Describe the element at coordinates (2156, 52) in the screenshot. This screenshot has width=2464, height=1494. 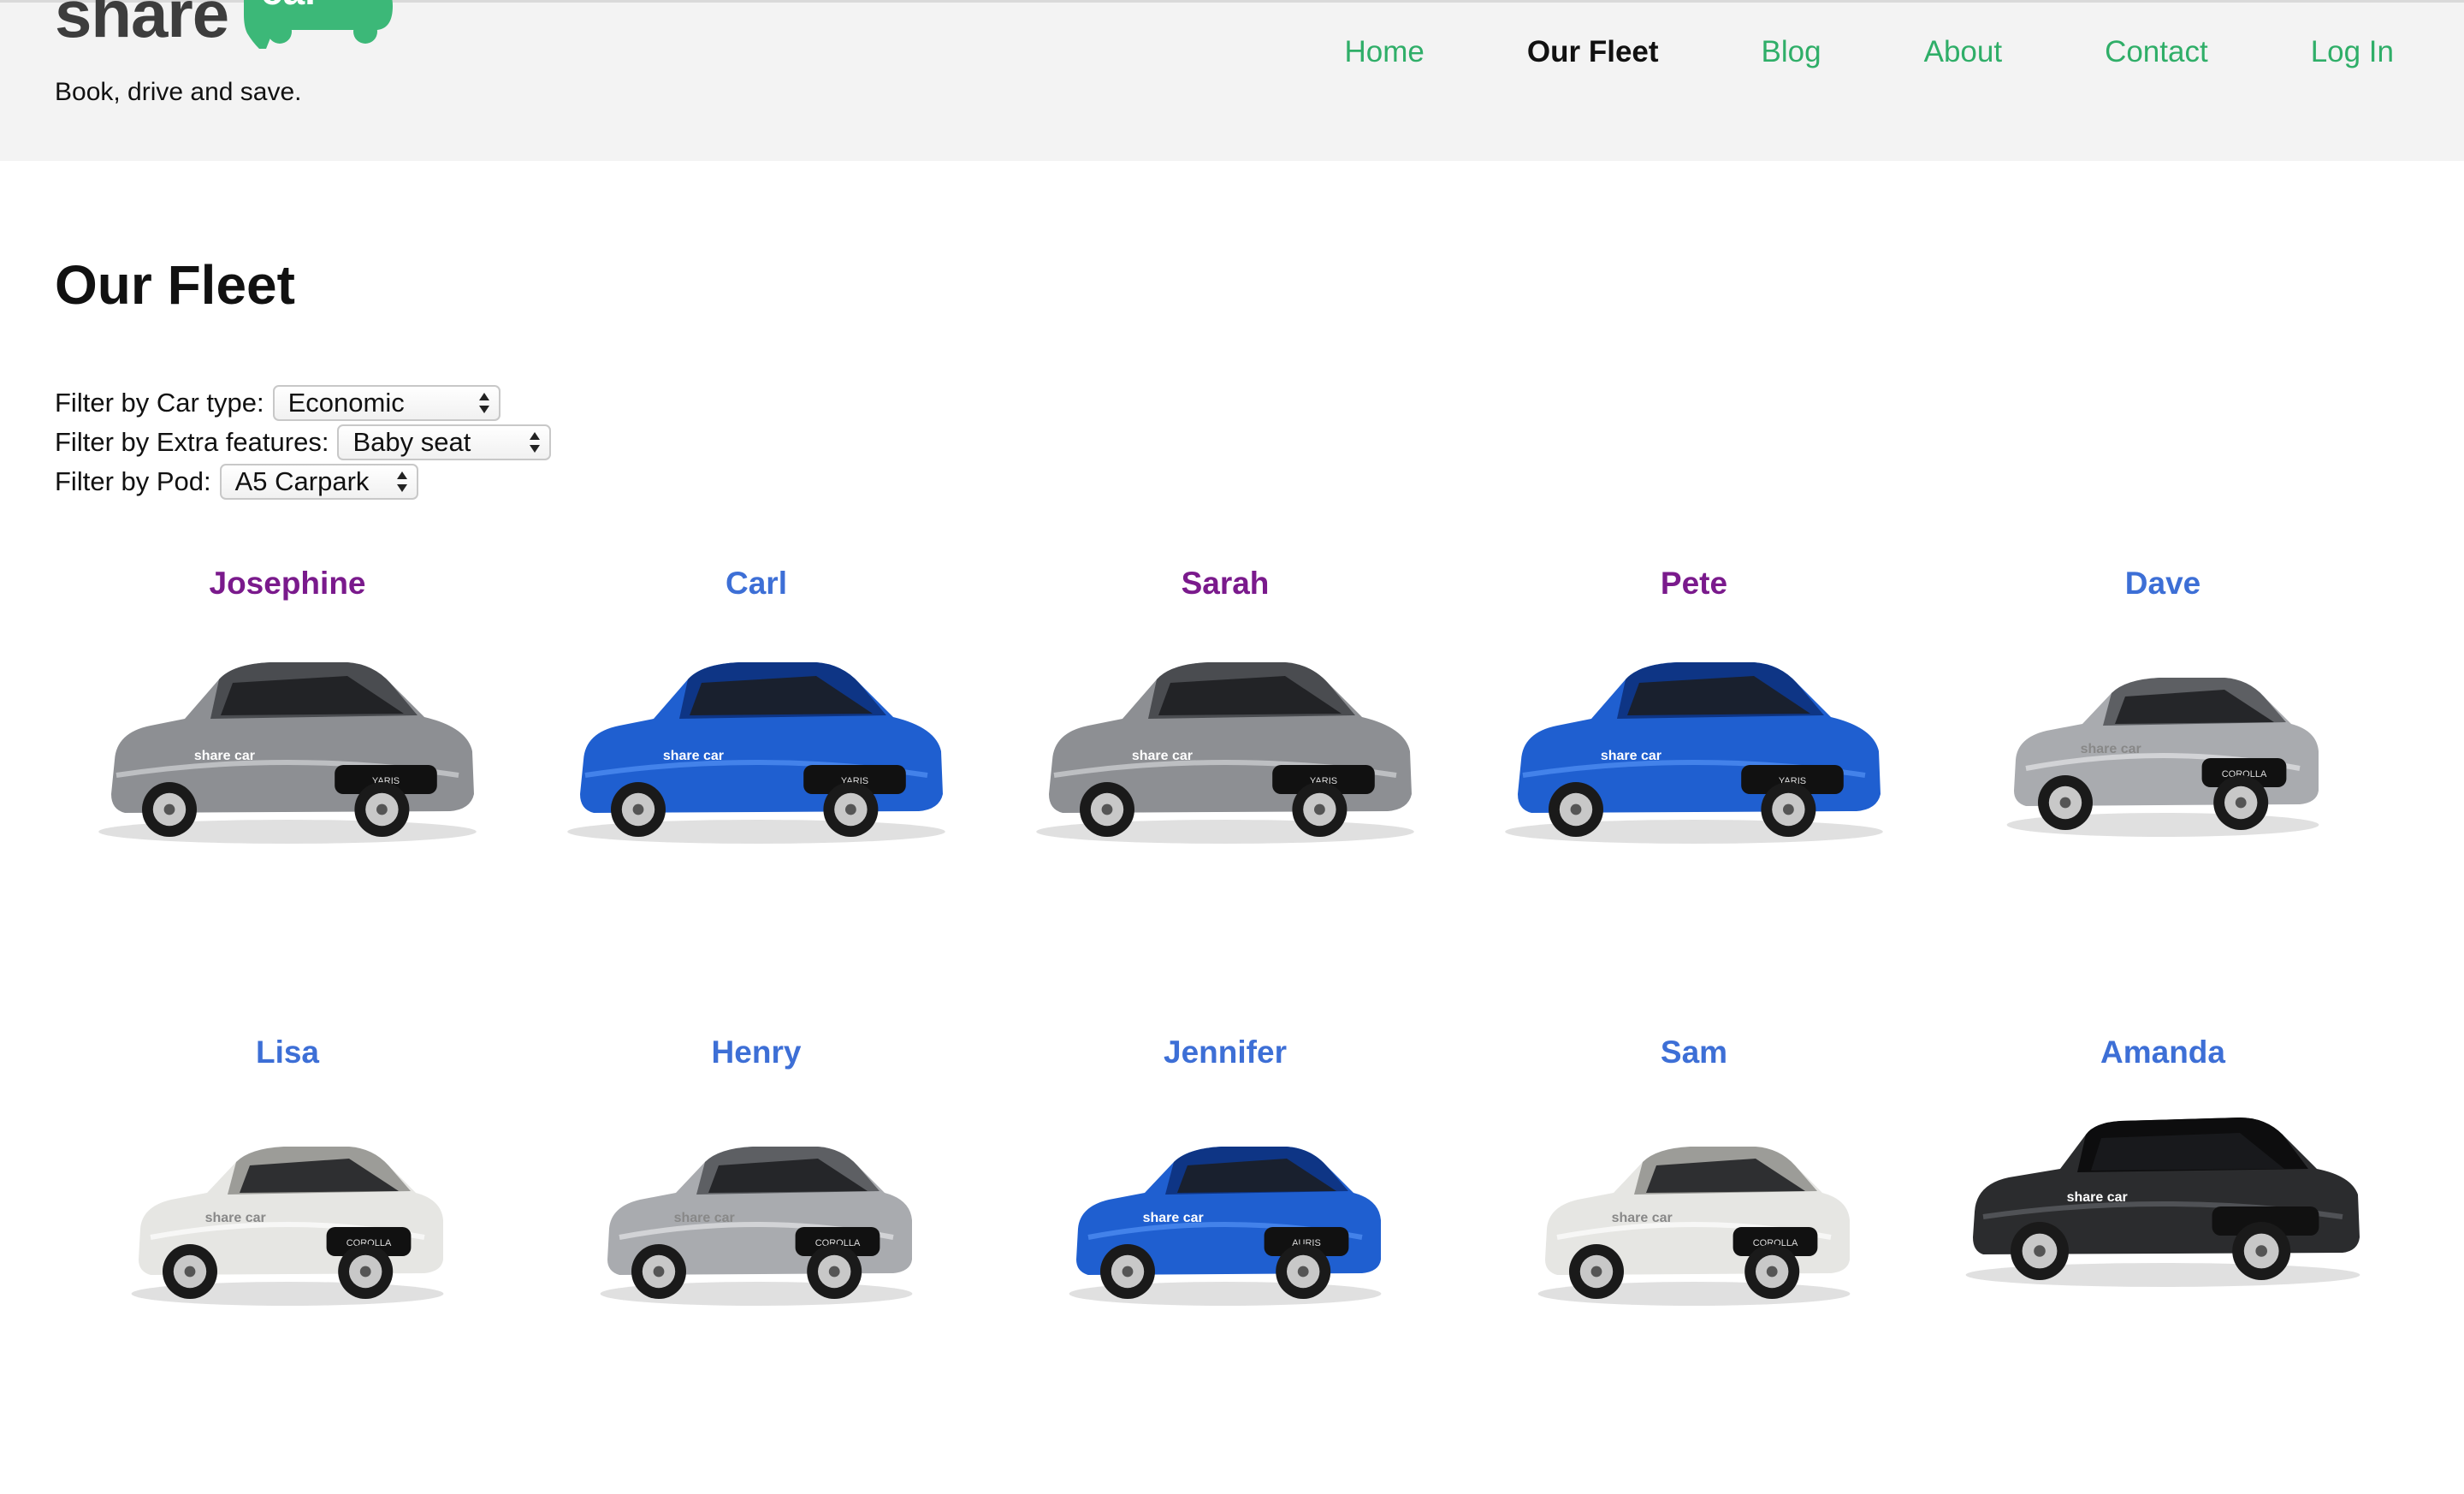
I see `nav-contact: Contact` at that location.